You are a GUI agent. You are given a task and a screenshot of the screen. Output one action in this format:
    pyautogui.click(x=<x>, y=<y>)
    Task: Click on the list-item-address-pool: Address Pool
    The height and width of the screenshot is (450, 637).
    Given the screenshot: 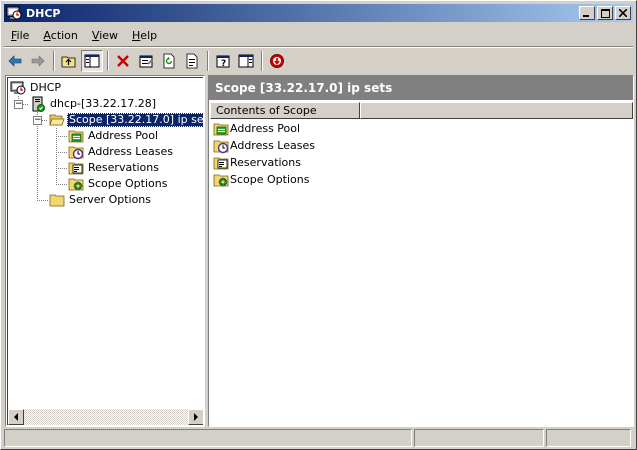 What is the action you would take?
    pyautogui.click(x=256, y=128)
    